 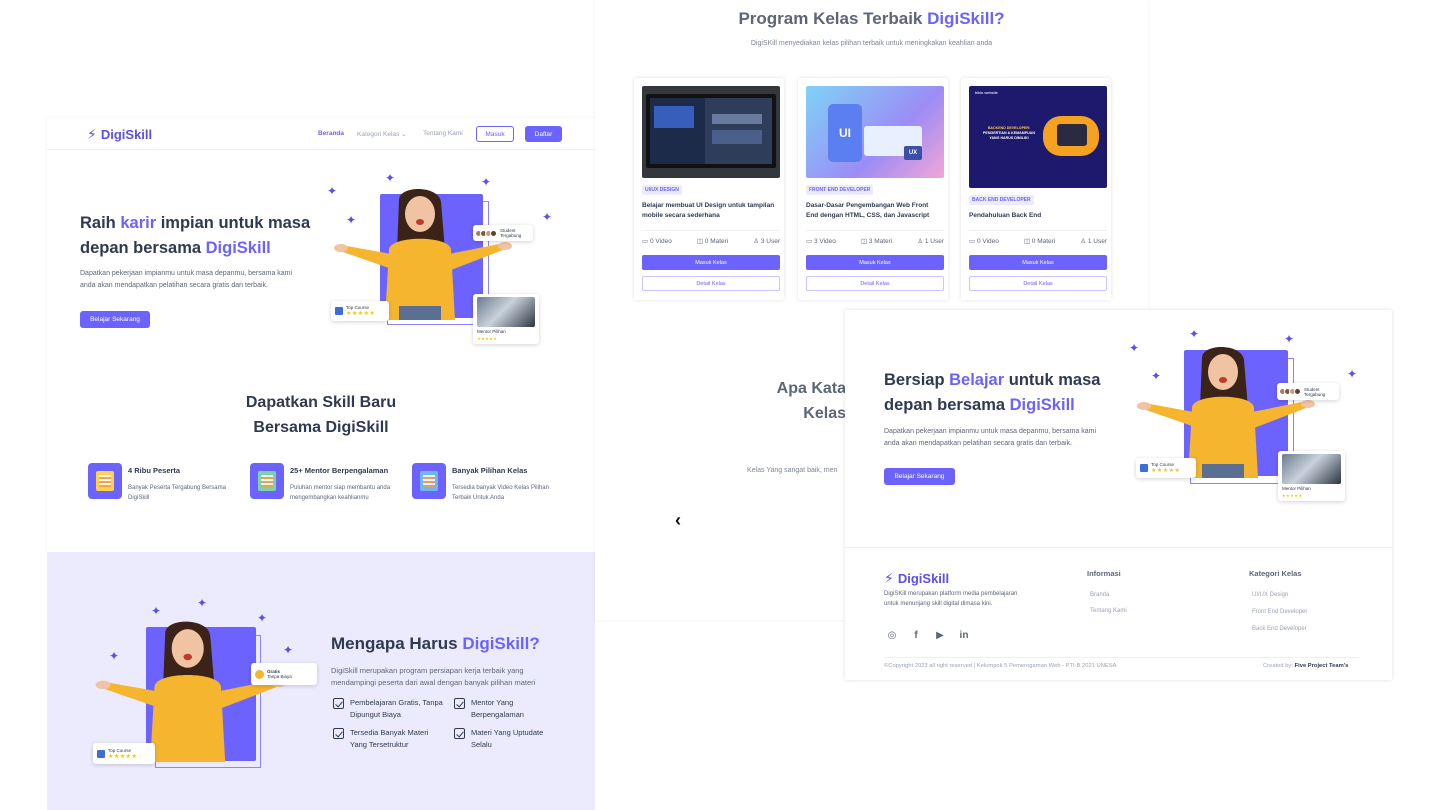 What do you see at coordinates (191, 691) in the screenshot?
I see `smiling-woman-image` at bounding box center [191, 691].